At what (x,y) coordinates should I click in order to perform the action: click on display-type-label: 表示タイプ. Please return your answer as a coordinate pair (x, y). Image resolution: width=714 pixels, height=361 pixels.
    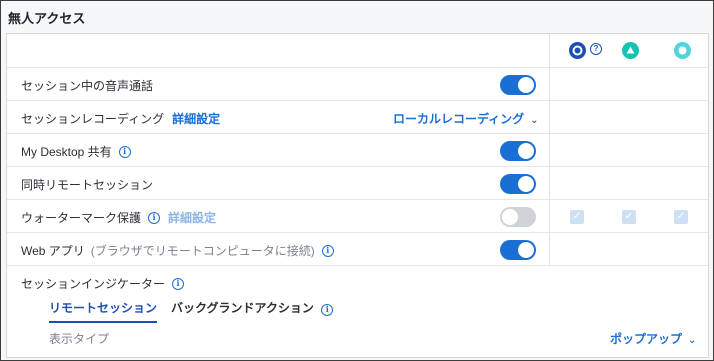
    Looking at the image, I should click on (79, 339).